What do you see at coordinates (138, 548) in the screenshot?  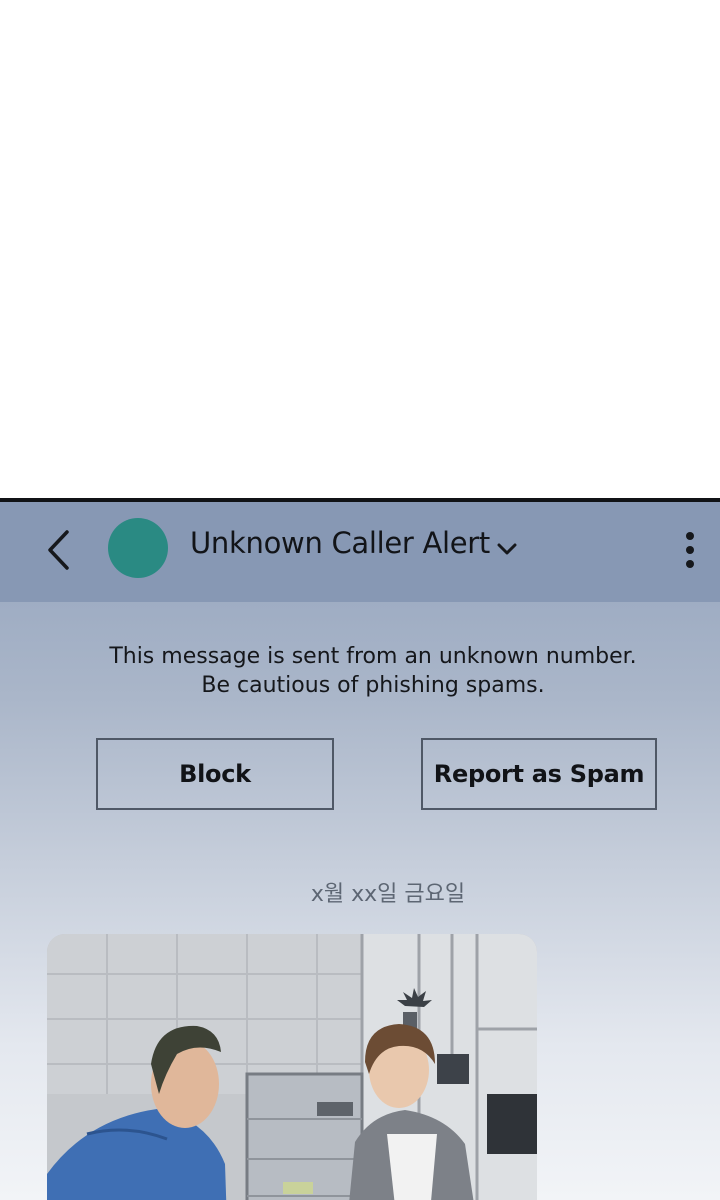 I see `avatar` at bounding box center [138, 548].